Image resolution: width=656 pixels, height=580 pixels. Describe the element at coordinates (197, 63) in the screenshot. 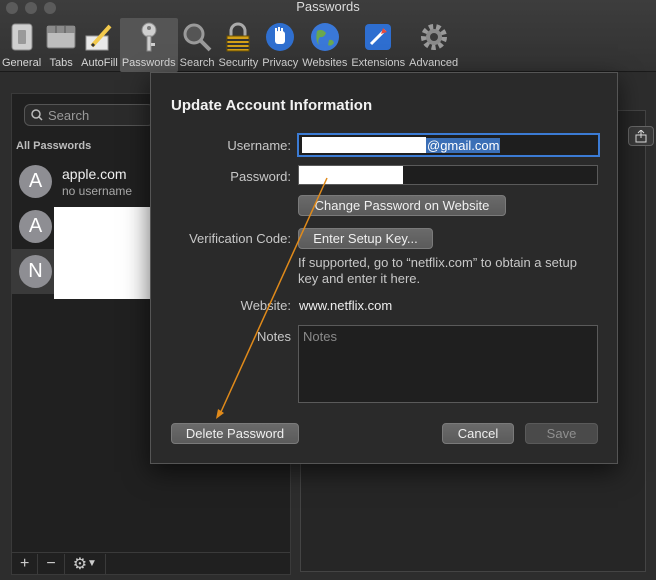

I see `tab-label: Search` at that location.